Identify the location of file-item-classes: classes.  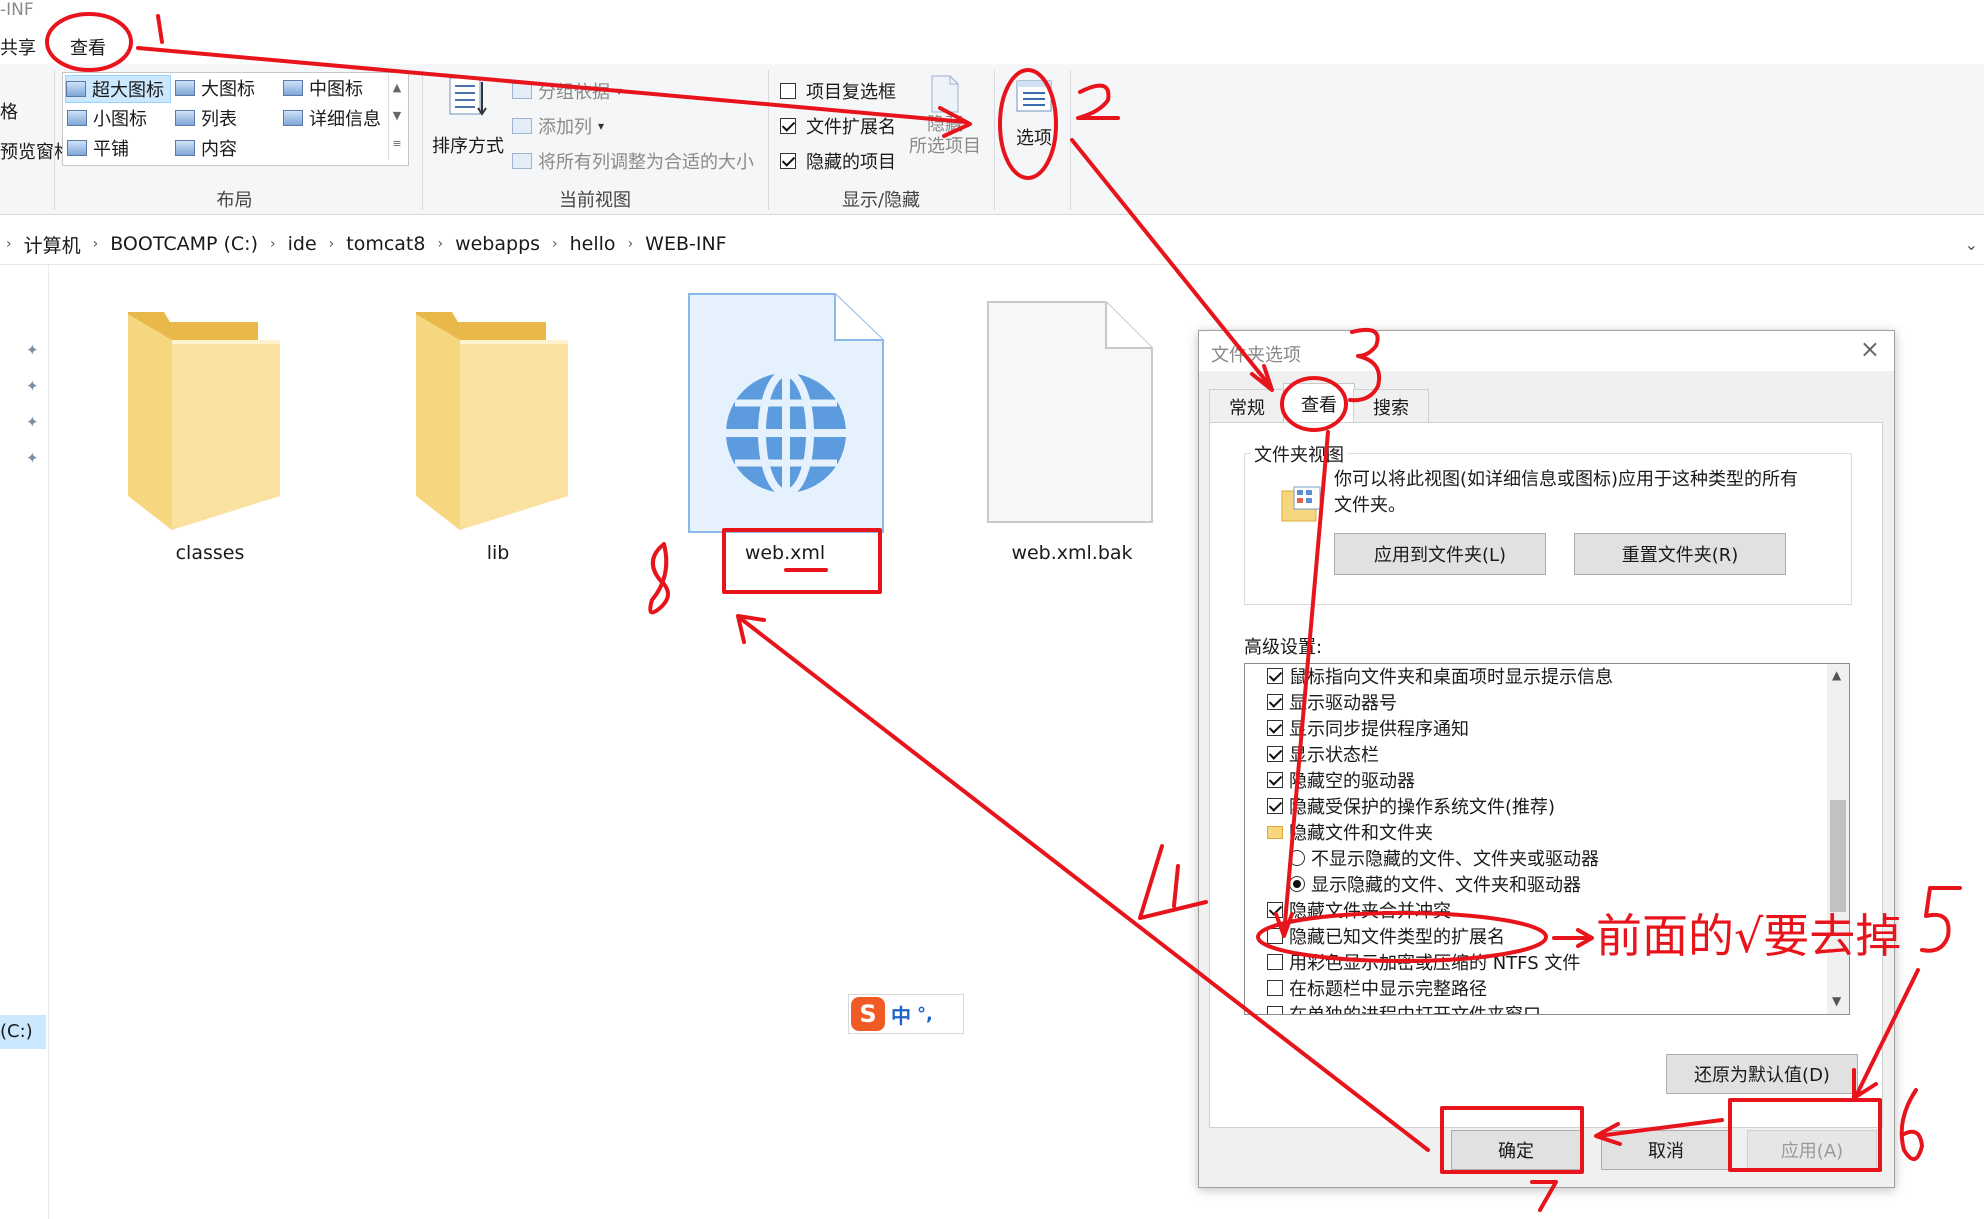
(210, 440).